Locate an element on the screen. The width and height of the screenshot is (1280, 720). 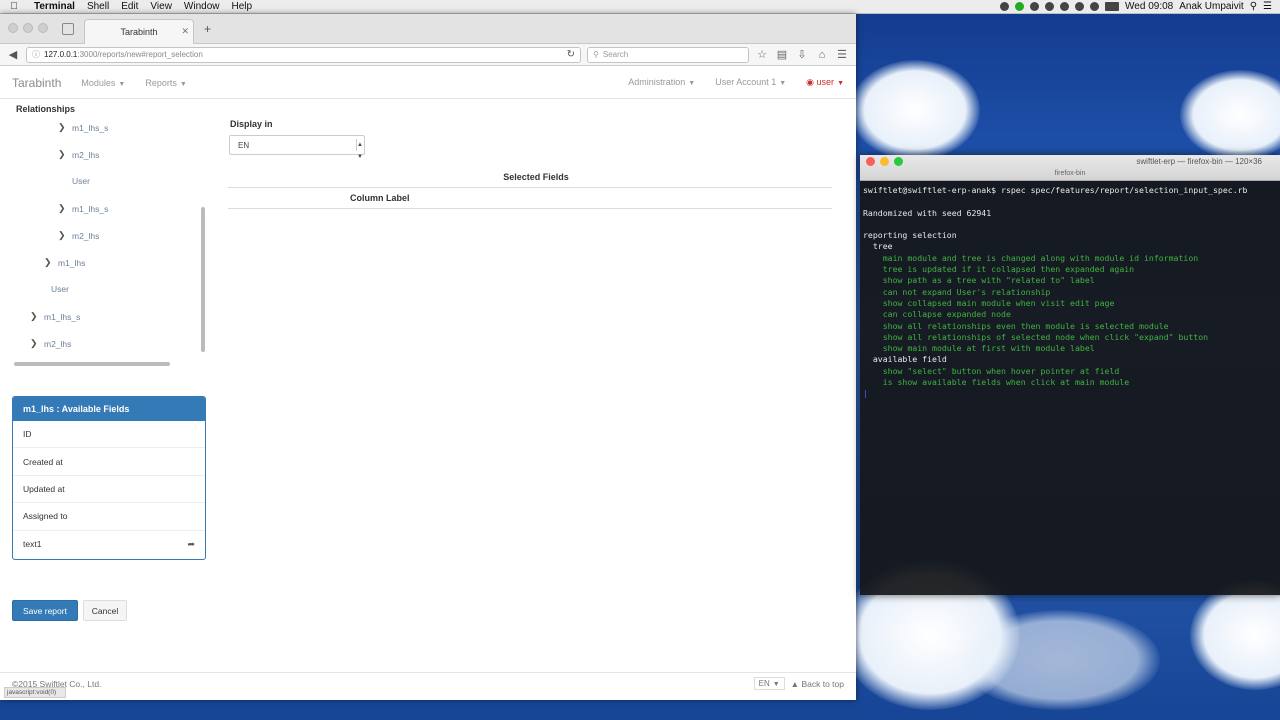
bluetooth-icon is located at coordinates (1065, 6).